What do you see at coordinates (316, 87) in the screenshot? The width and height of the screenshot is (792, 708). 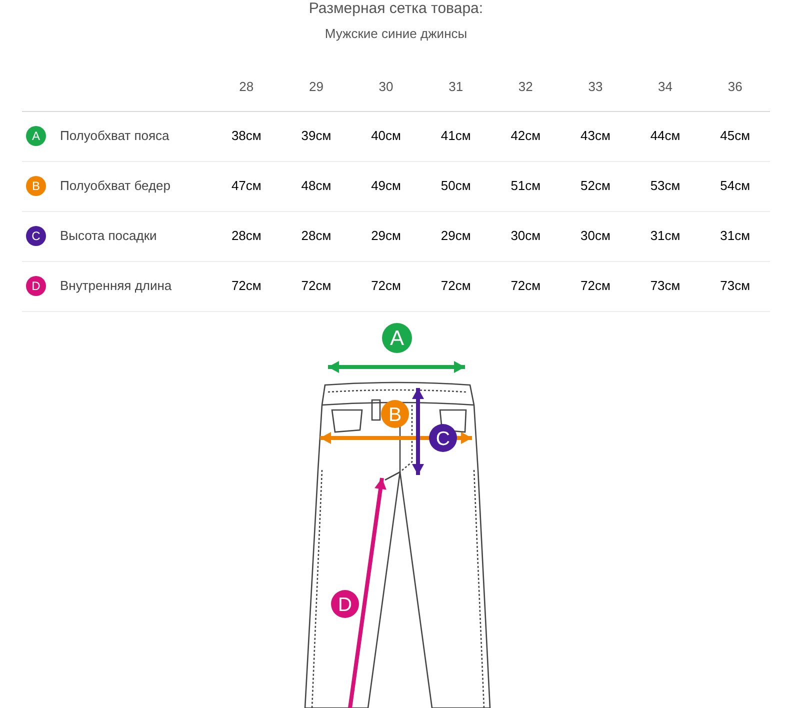 I see `size-header: 29` at bounding box center [316, 87].